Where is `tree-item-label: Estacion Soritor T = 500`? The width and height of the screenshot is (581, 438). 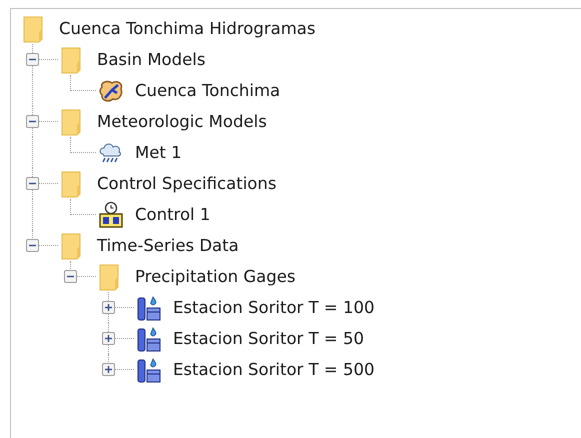
tree-item-label: Estacion Soritor T = 500 is located at coordinates (273, 369).